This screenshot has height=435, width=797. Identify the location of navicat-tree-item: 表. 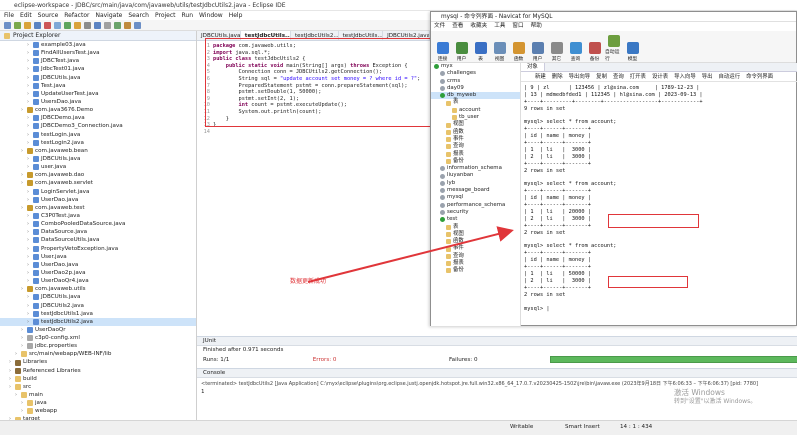
(475, 227).